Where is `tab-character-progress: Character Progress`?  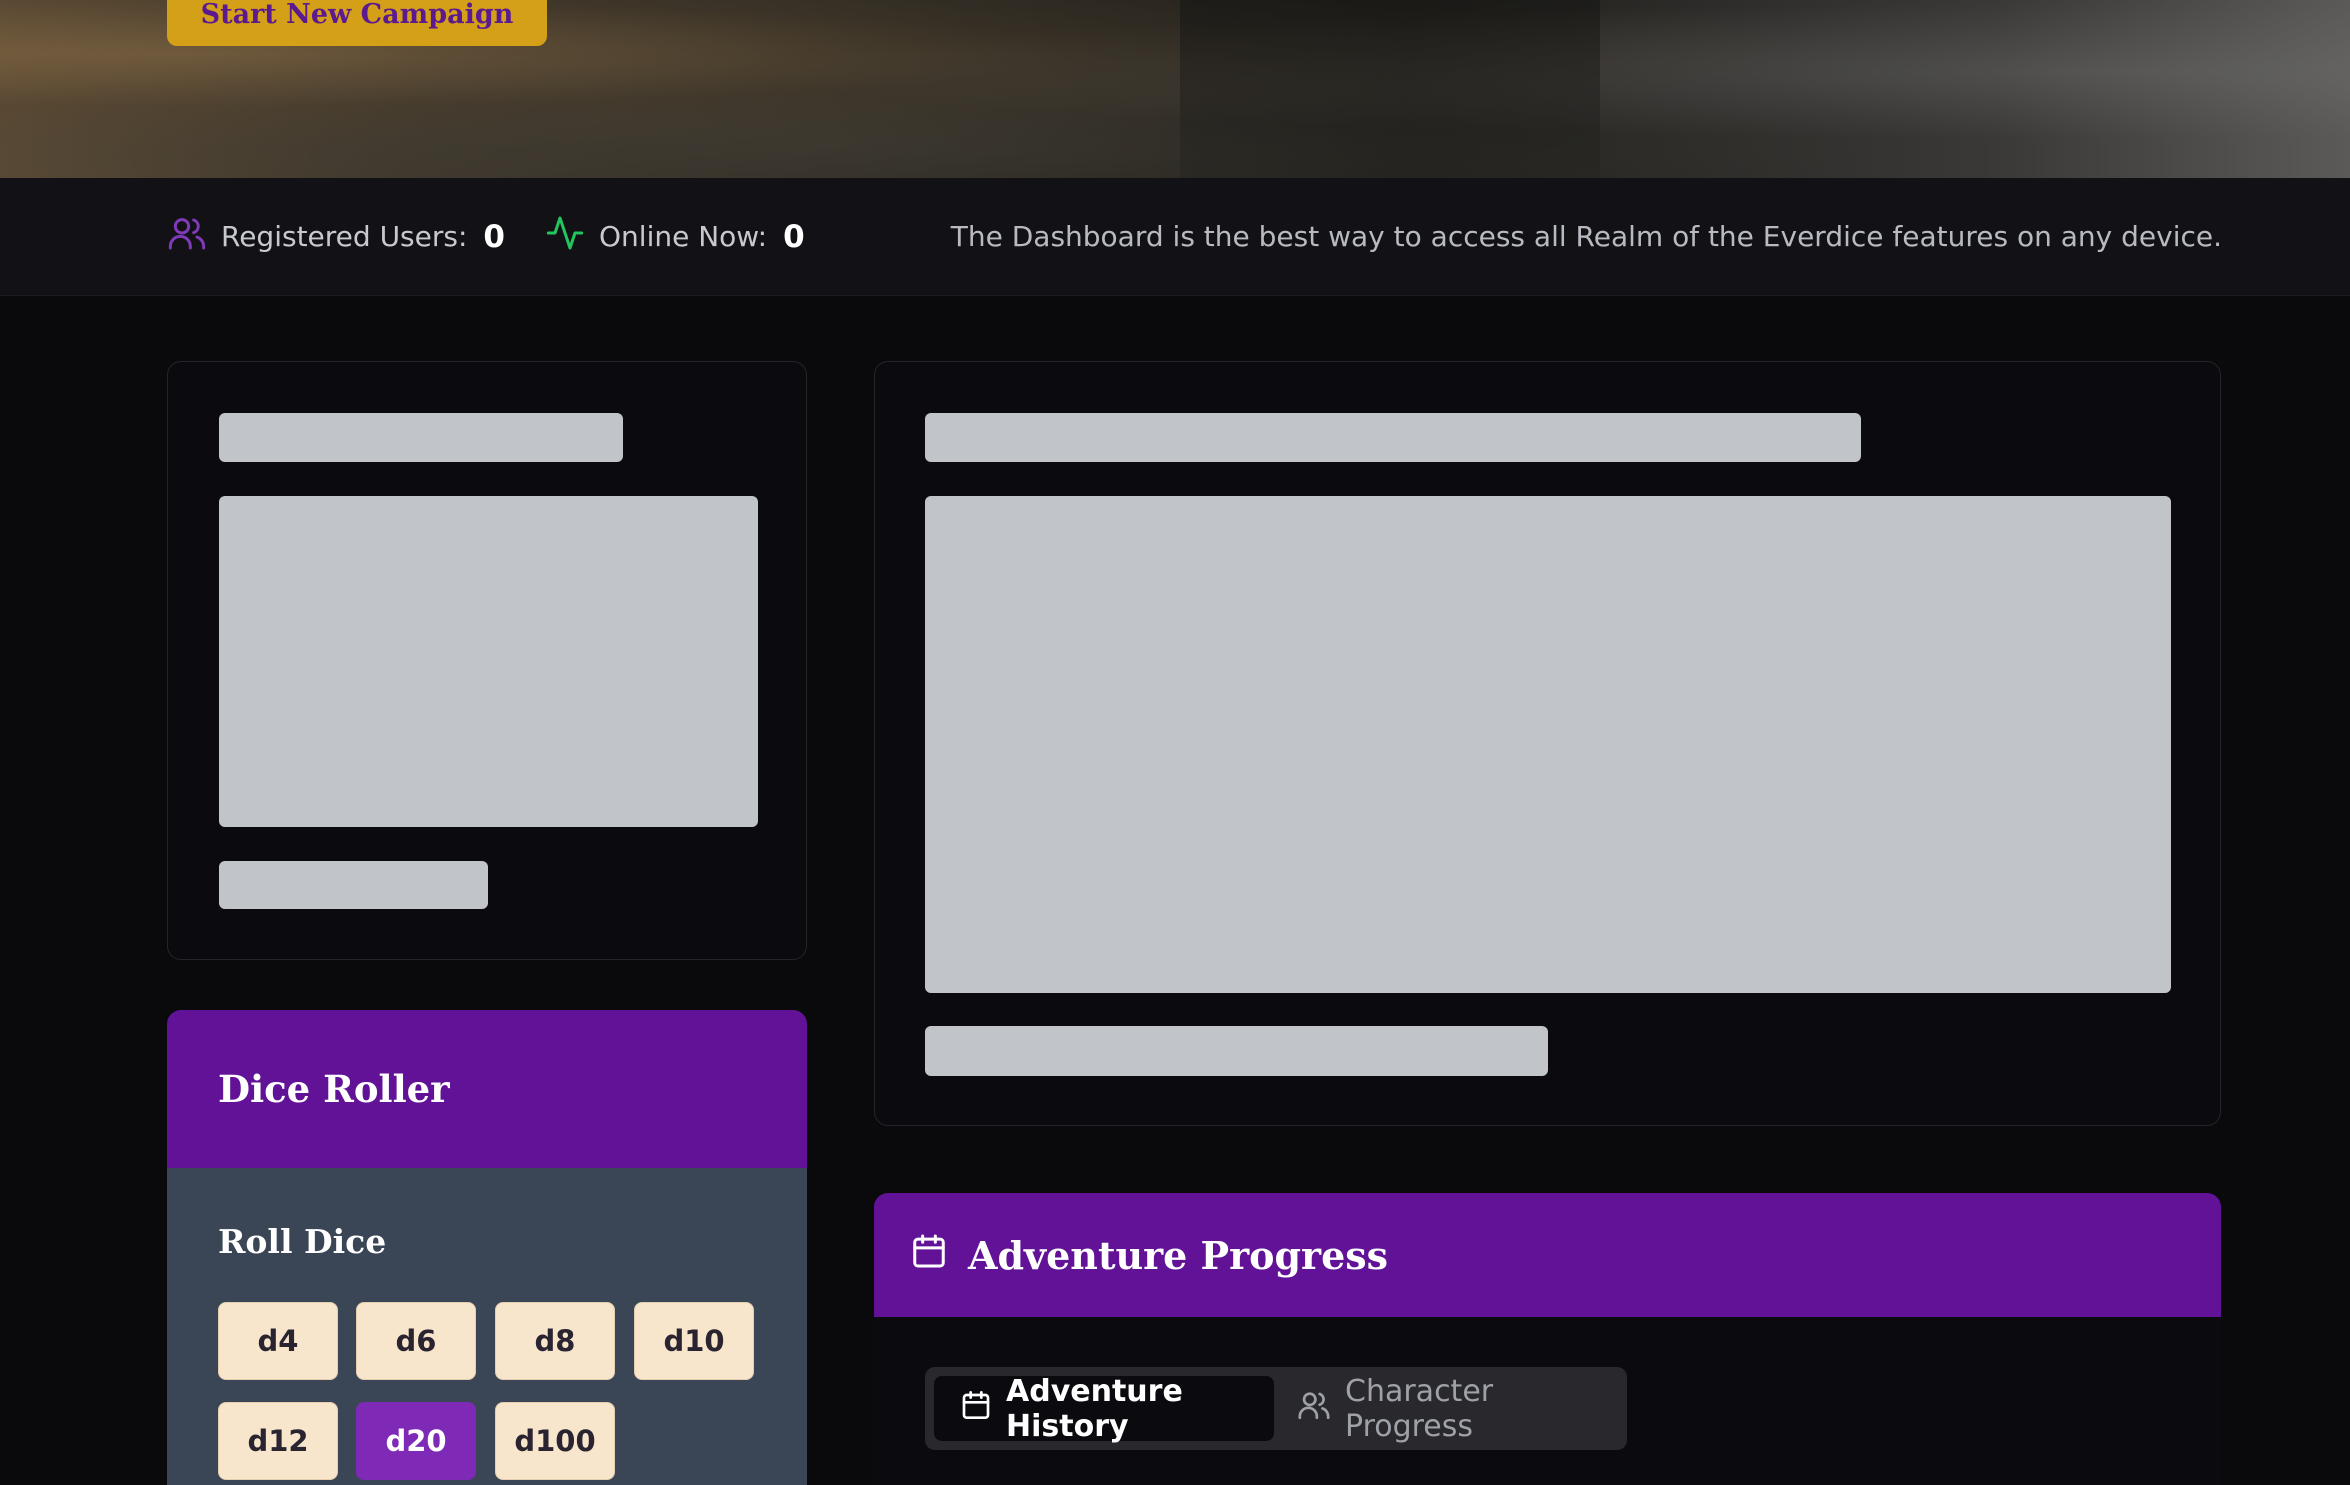 tab-character-progress: Character Progress is located at coordinates (1457, 1408).